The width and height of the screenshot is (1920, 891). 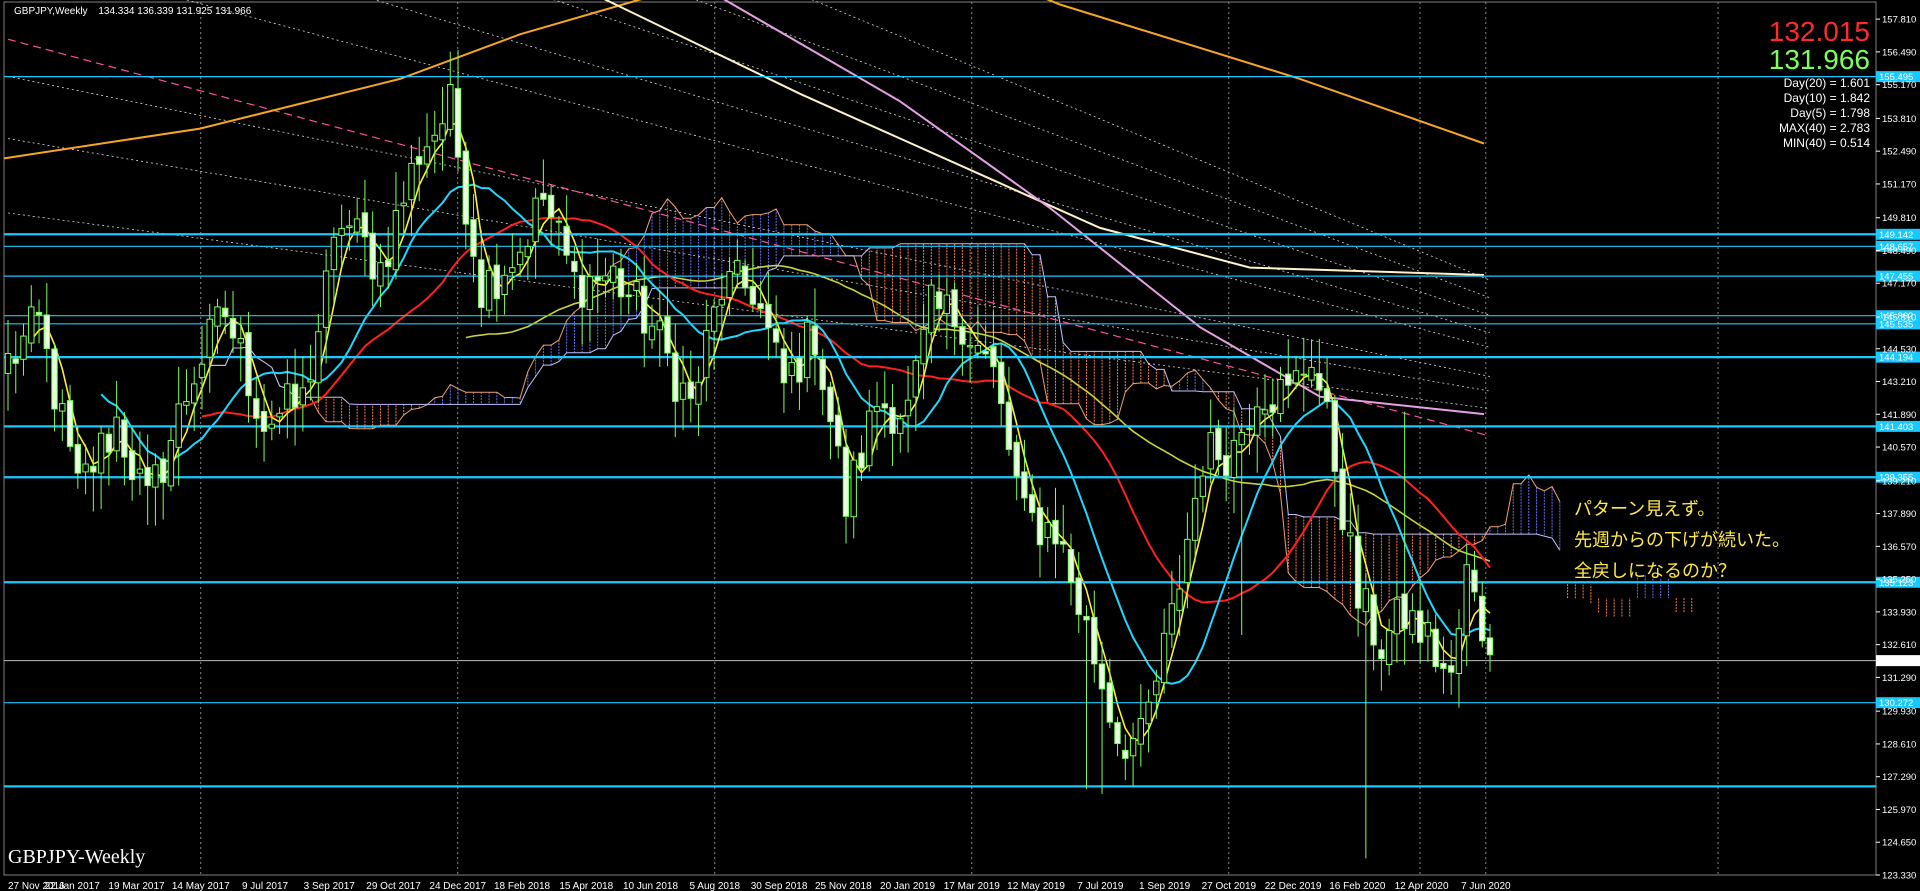 I want to click on x-tick-label: 10 Jun 2018, so click(x=650, y=886).